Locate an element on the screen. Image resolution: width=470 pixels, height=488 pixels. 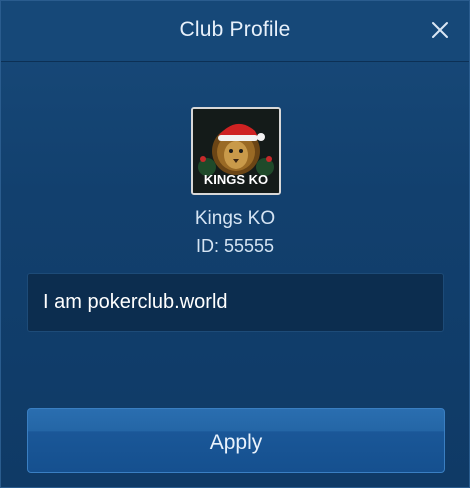
club-id: ID: 55555 is located at coordinates (235, 246).